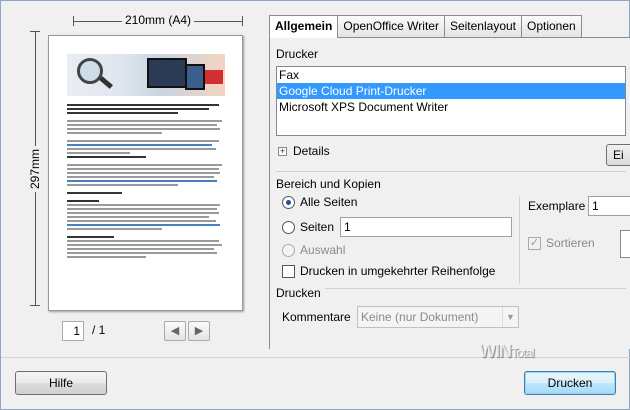  What do you see at coordinates (73, 331) in the screenshot?
I see `page-number-input: 1` at bounding box center [73, 331].